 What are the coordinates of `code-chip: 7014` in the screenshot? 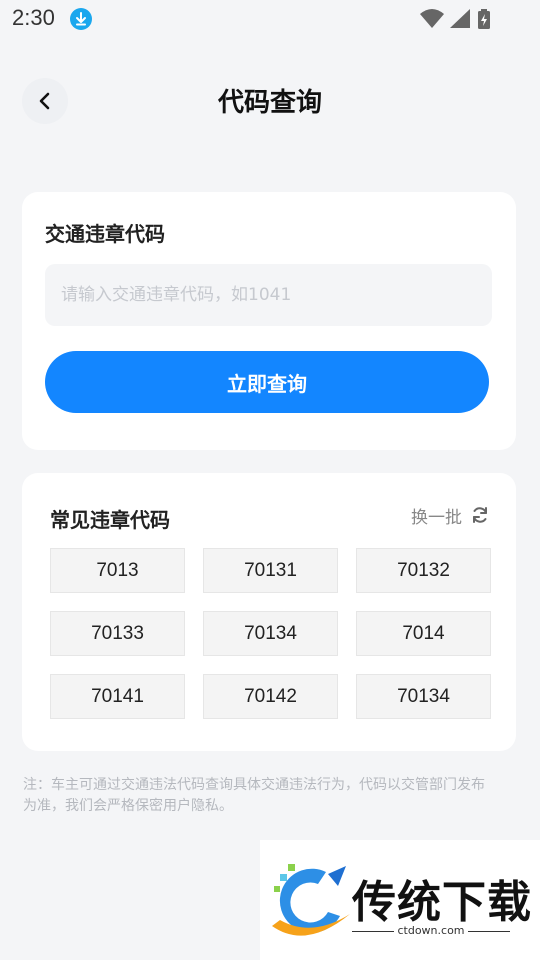 It's located at (423, 633).